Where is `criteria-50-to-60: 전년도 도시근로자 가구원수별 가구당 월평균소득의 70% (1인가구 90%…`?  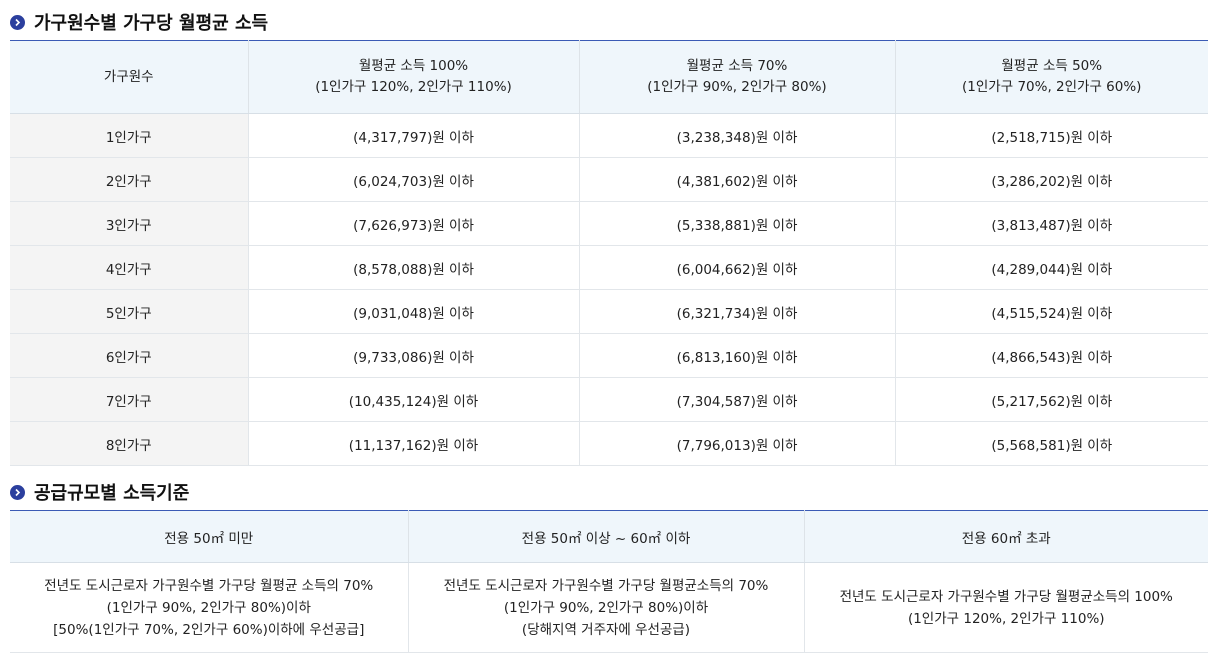
criteria-50-to-60: 전년도 도시근로자 가구원수별 가구당 월평균소득의 70% (1인가구 90%… is located at coordinates (605, 607).